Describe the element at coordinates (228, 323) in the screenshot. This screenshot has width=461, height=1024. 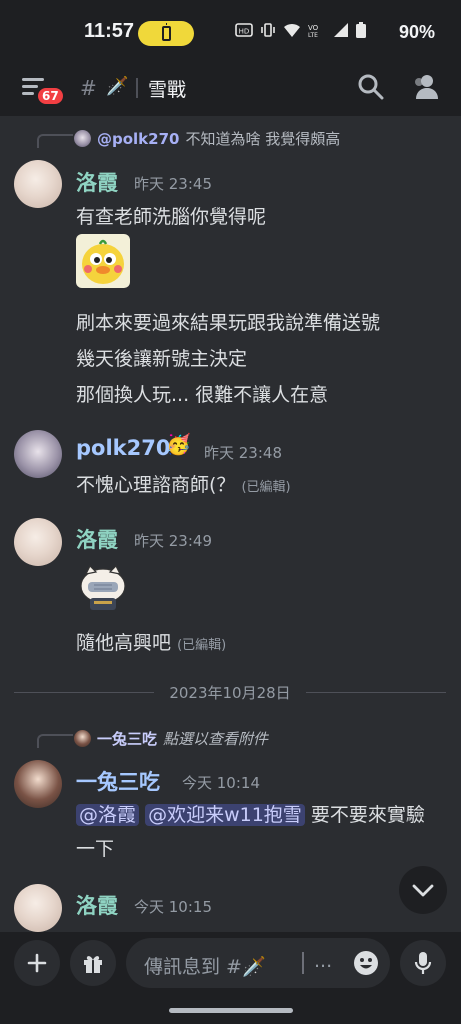
I see `message-text: 刷本來要過來結果玩跟我說準備送號` at that location.